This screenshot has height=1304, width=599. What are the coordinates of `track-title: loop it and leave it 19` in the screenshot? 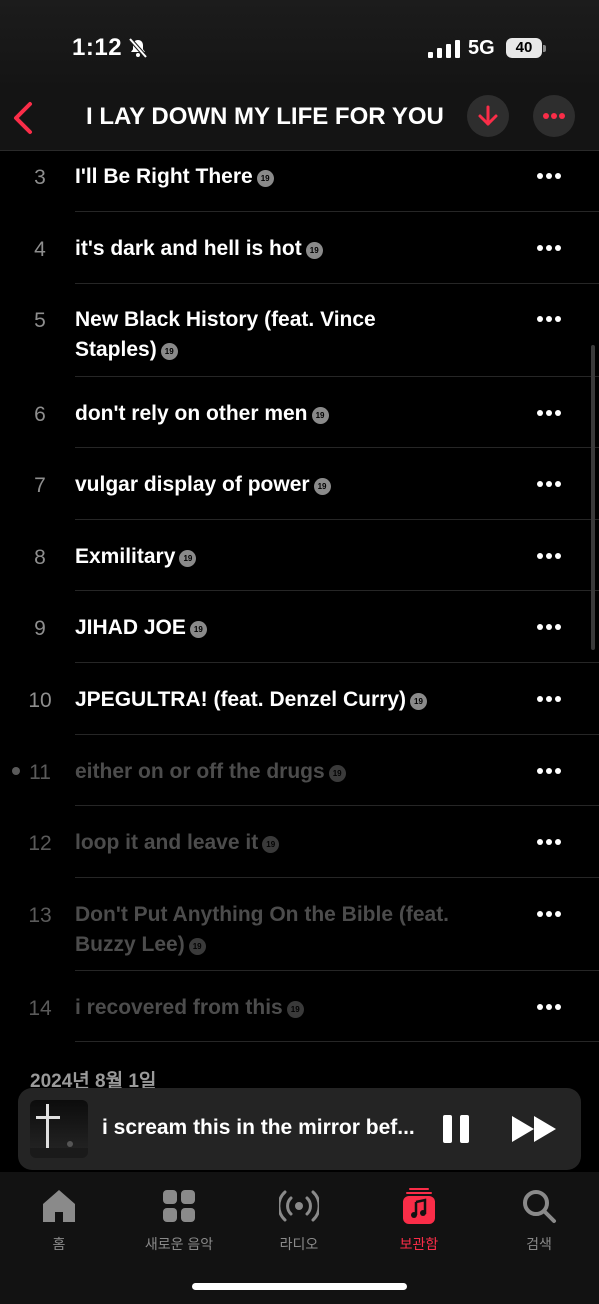 It's located at (290, 843).